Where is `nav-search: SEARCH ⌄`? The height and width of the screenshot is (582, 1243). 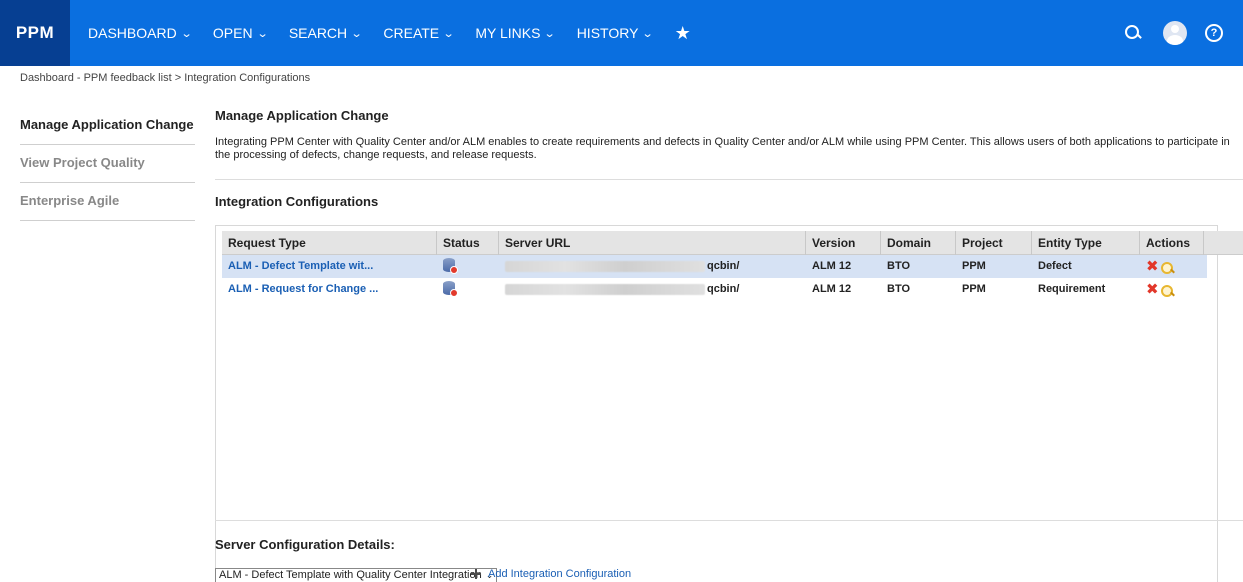 nav-search: SEARCH ⌄ is located at coordinates (325, 33).